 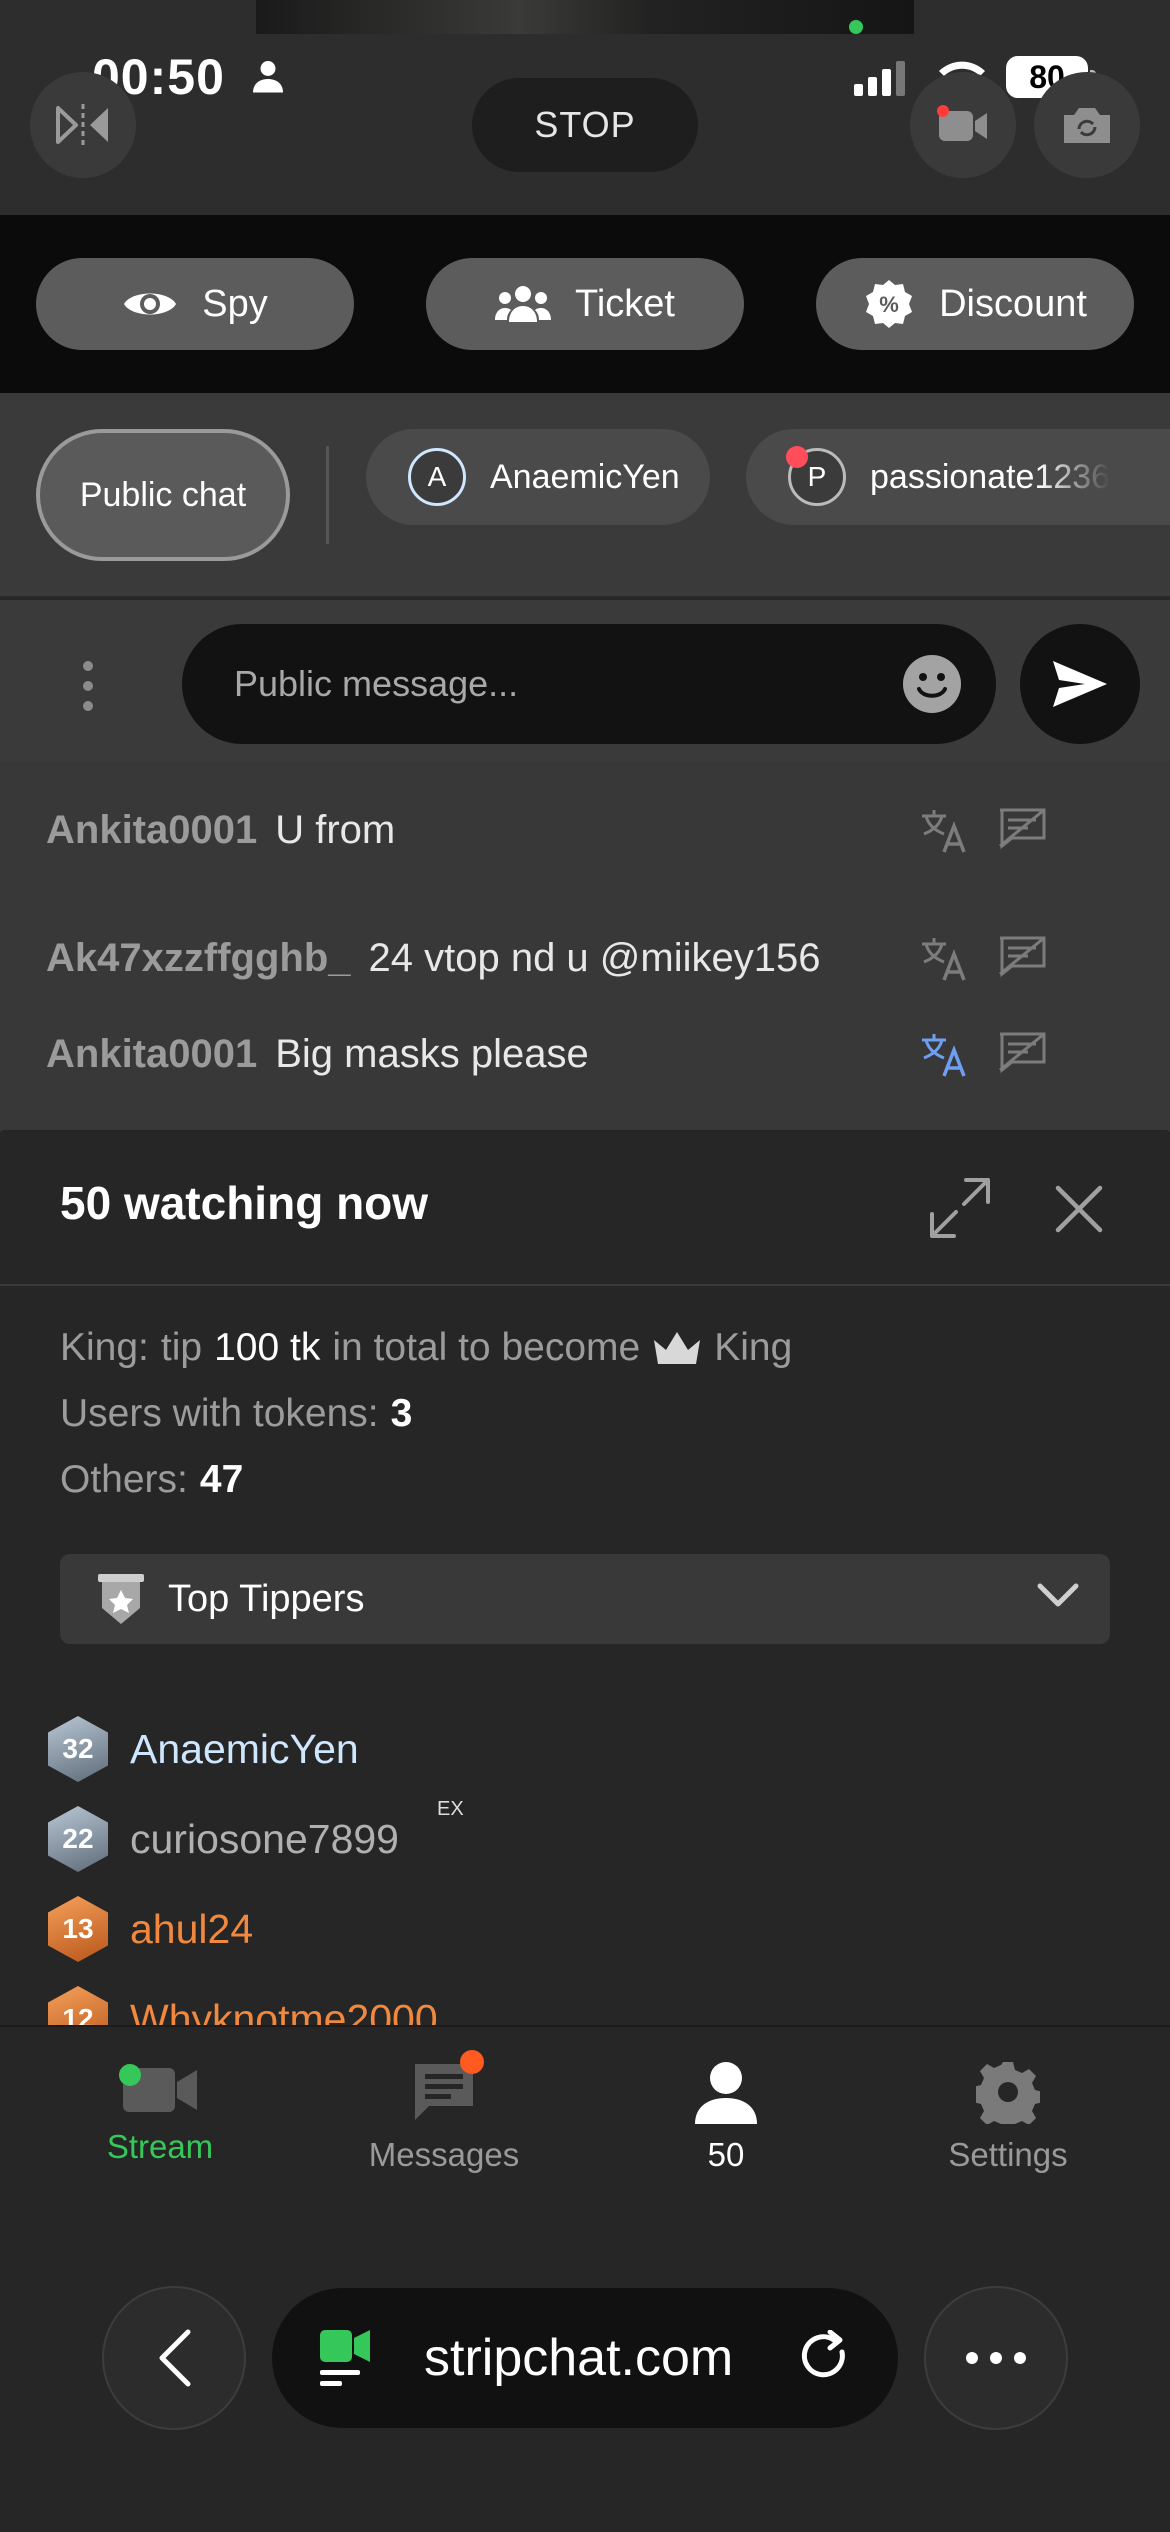 I want to click on stop-broadcast-button: STOP, so click(x=585, y=125).